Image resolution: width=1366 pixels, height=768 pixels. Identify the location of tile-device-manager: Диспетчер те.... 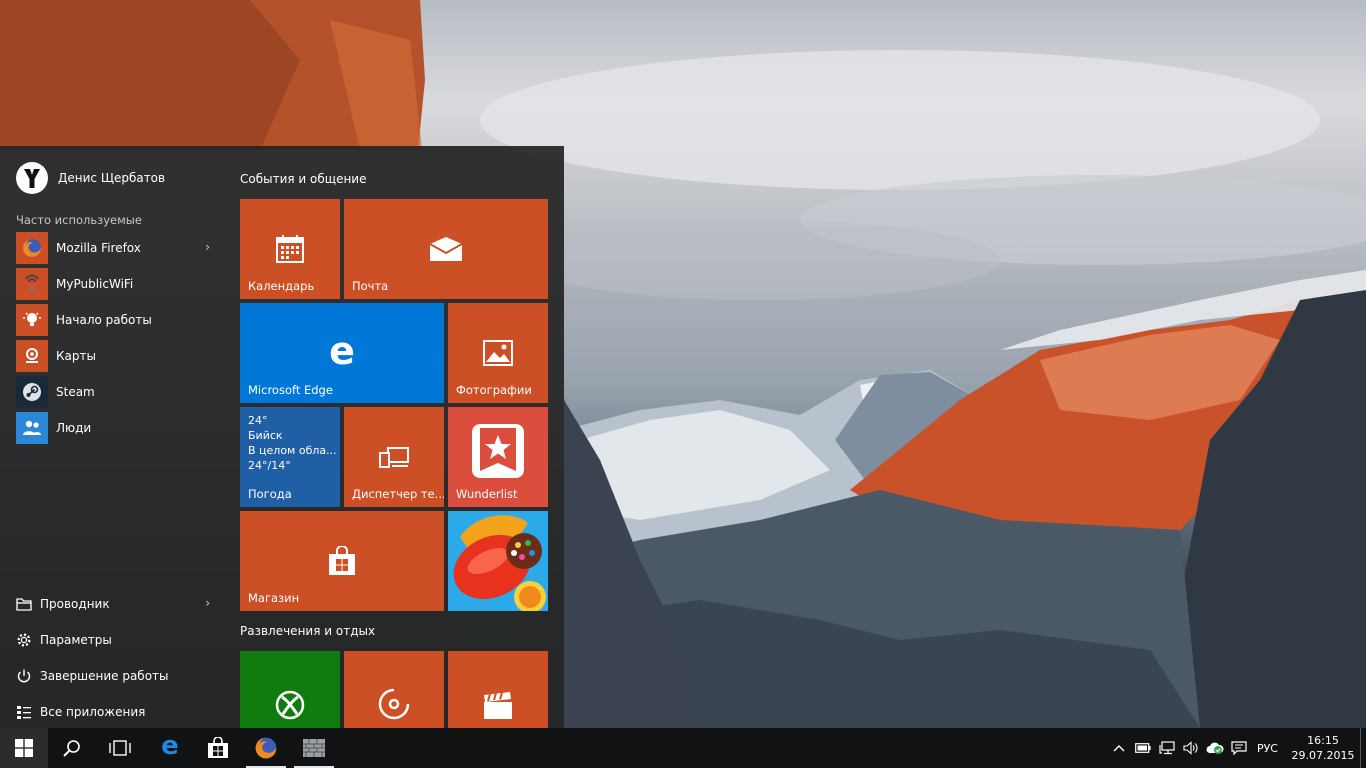
(394, 457).